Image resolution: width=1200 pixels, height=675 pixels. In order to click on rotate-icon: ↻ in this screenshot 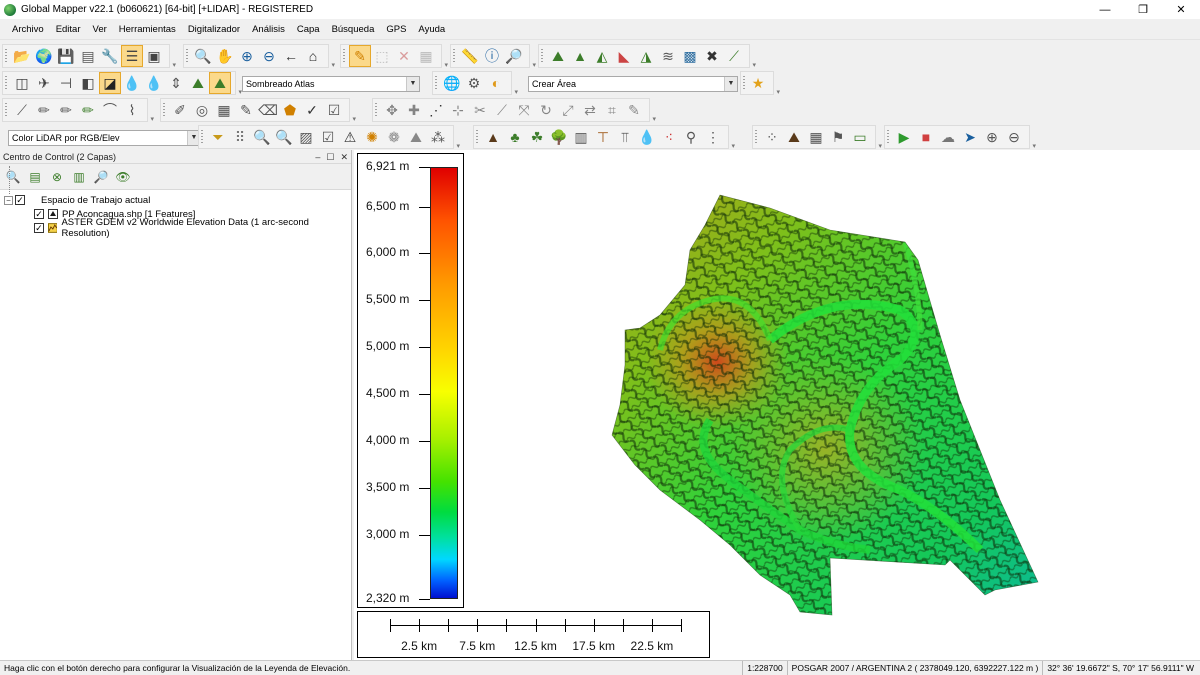, I will do `click(546, 110)`.